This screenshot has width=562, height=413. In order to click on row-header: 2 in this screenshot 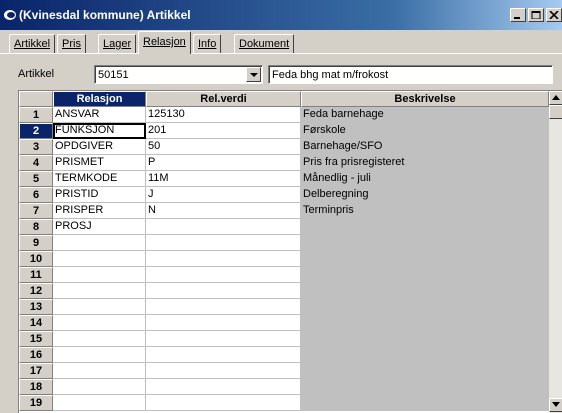, I will do `click(36, 131)`.